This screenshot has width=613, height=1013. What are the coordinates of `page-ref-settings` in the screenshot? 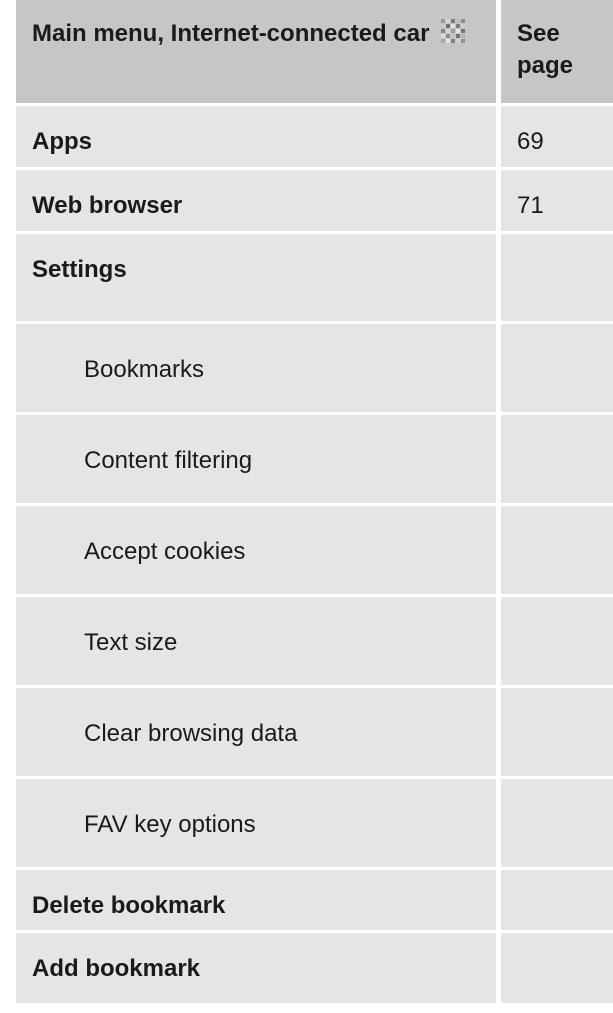 It's located at (557, 279).